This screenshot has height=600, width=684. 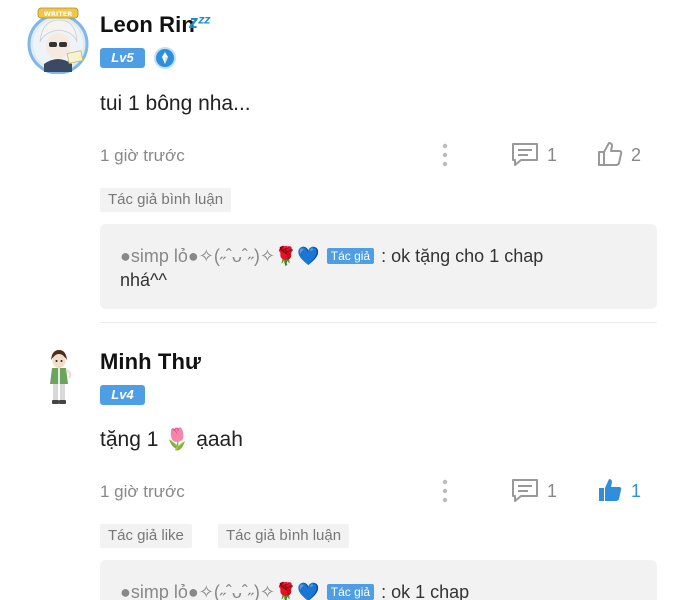 I want to click on user-avatar, so click(x=59, y=377).